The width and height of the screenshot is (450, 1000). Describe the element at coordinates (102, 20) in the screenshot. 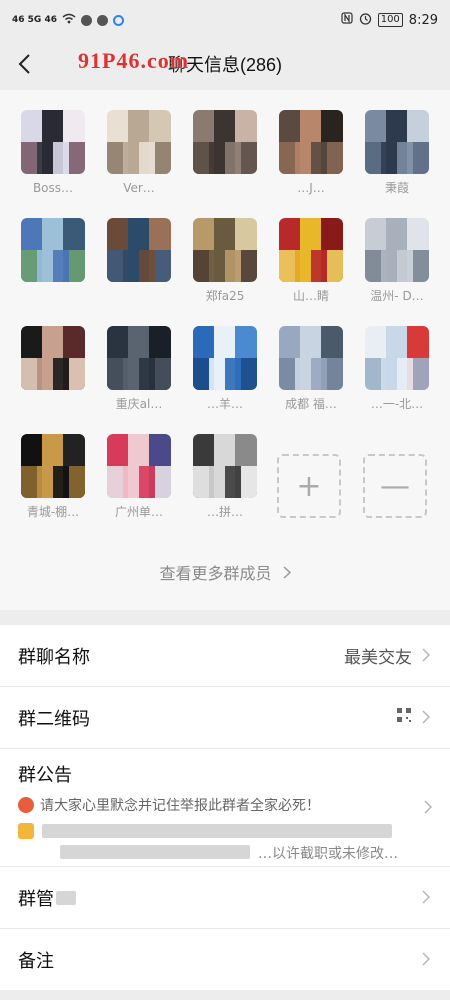

I see `message-icon` at that location.